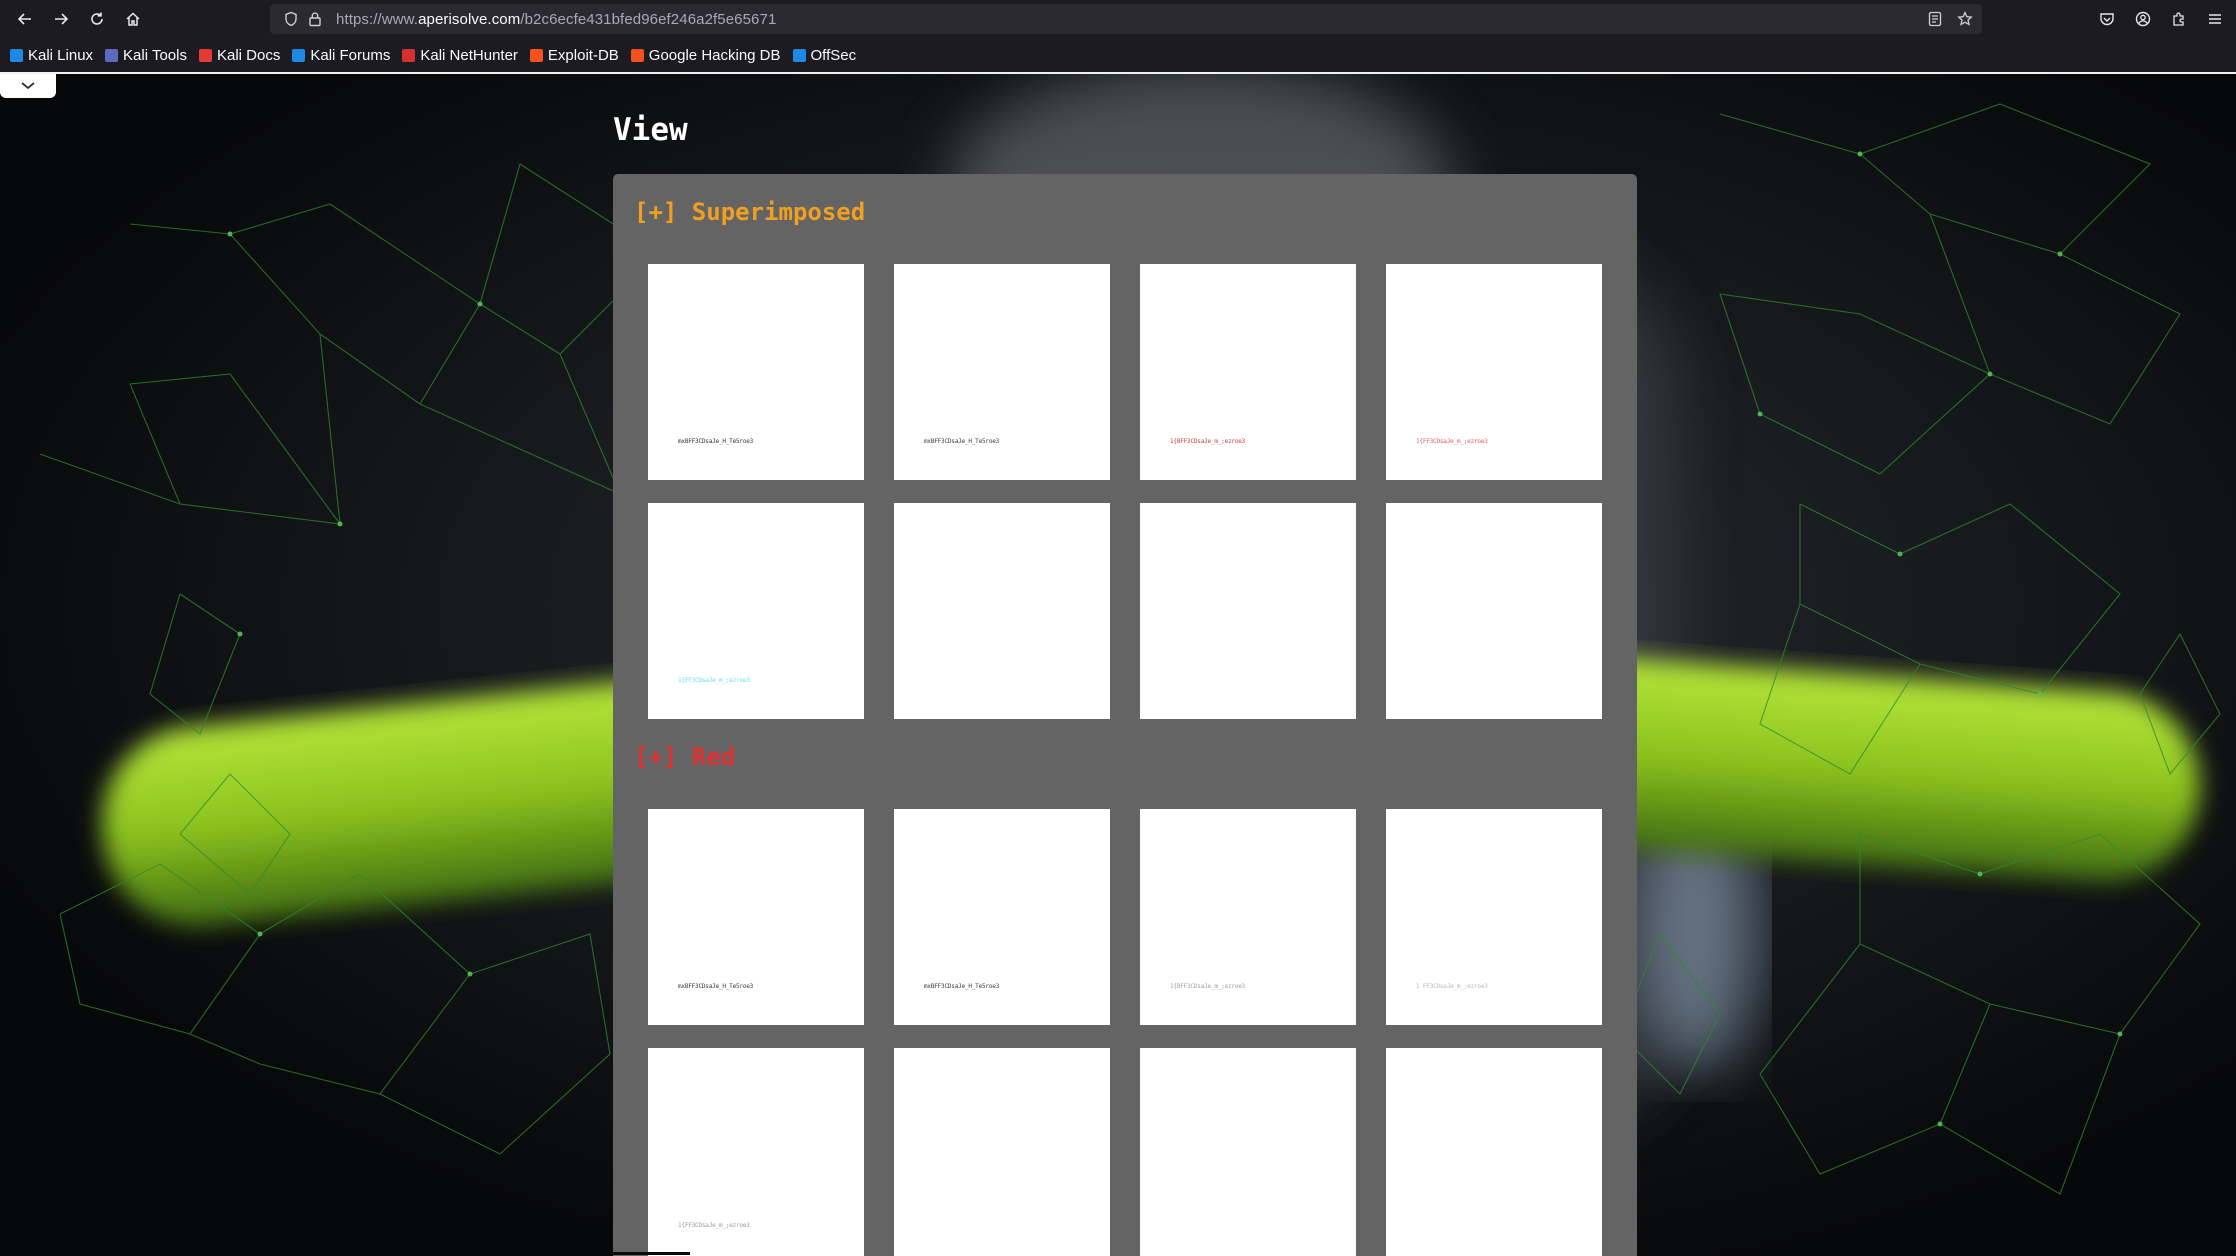 The image size is (2236, 1256). I want to click on thumbnail-image: 1 FF3CDsaJe_m_;ezroe3, so click(1494, 917).